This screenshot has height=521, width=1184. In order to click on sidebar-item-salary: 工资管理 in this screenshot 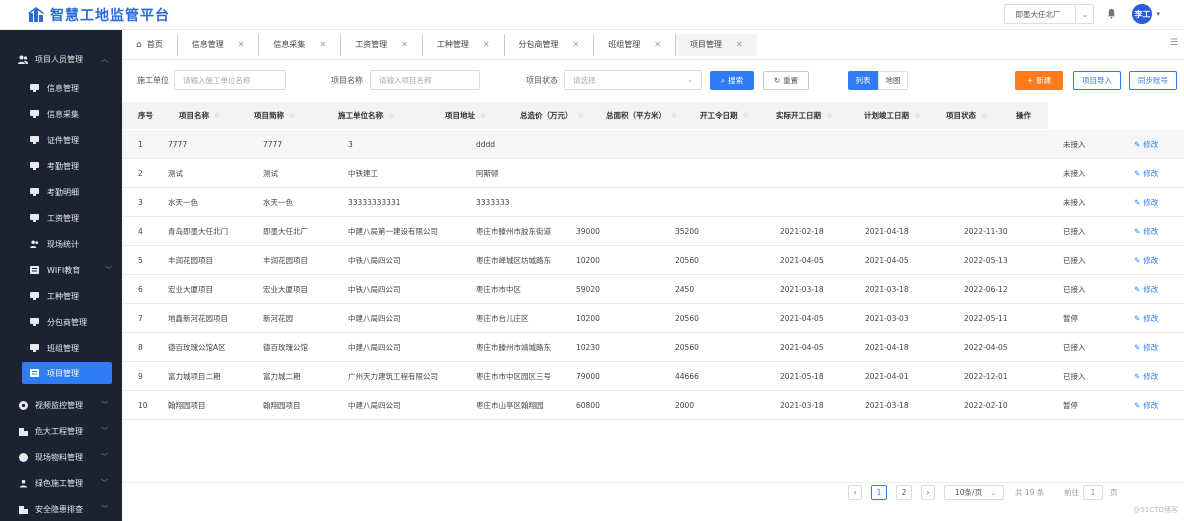, I will do `click(67, 218)`.